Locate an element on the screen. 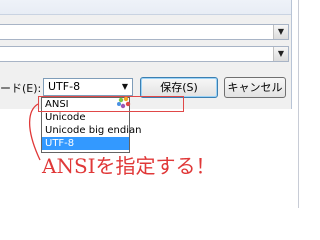 This screenshot has height=240, width=320. file-name-combo: ▼ is located at coordinates (144, 32).